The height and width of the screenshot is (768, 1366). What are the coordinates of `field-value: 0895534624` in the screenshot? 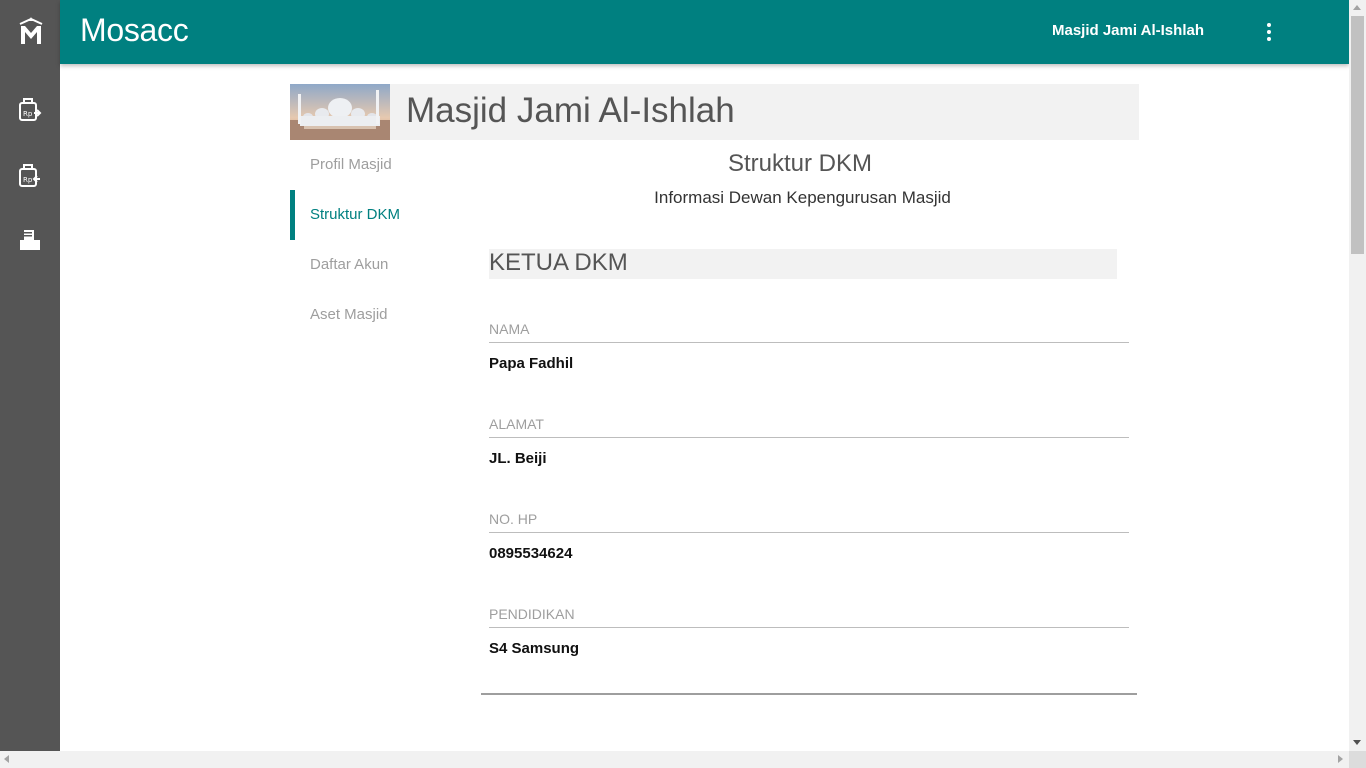 It's located at (531, 553).